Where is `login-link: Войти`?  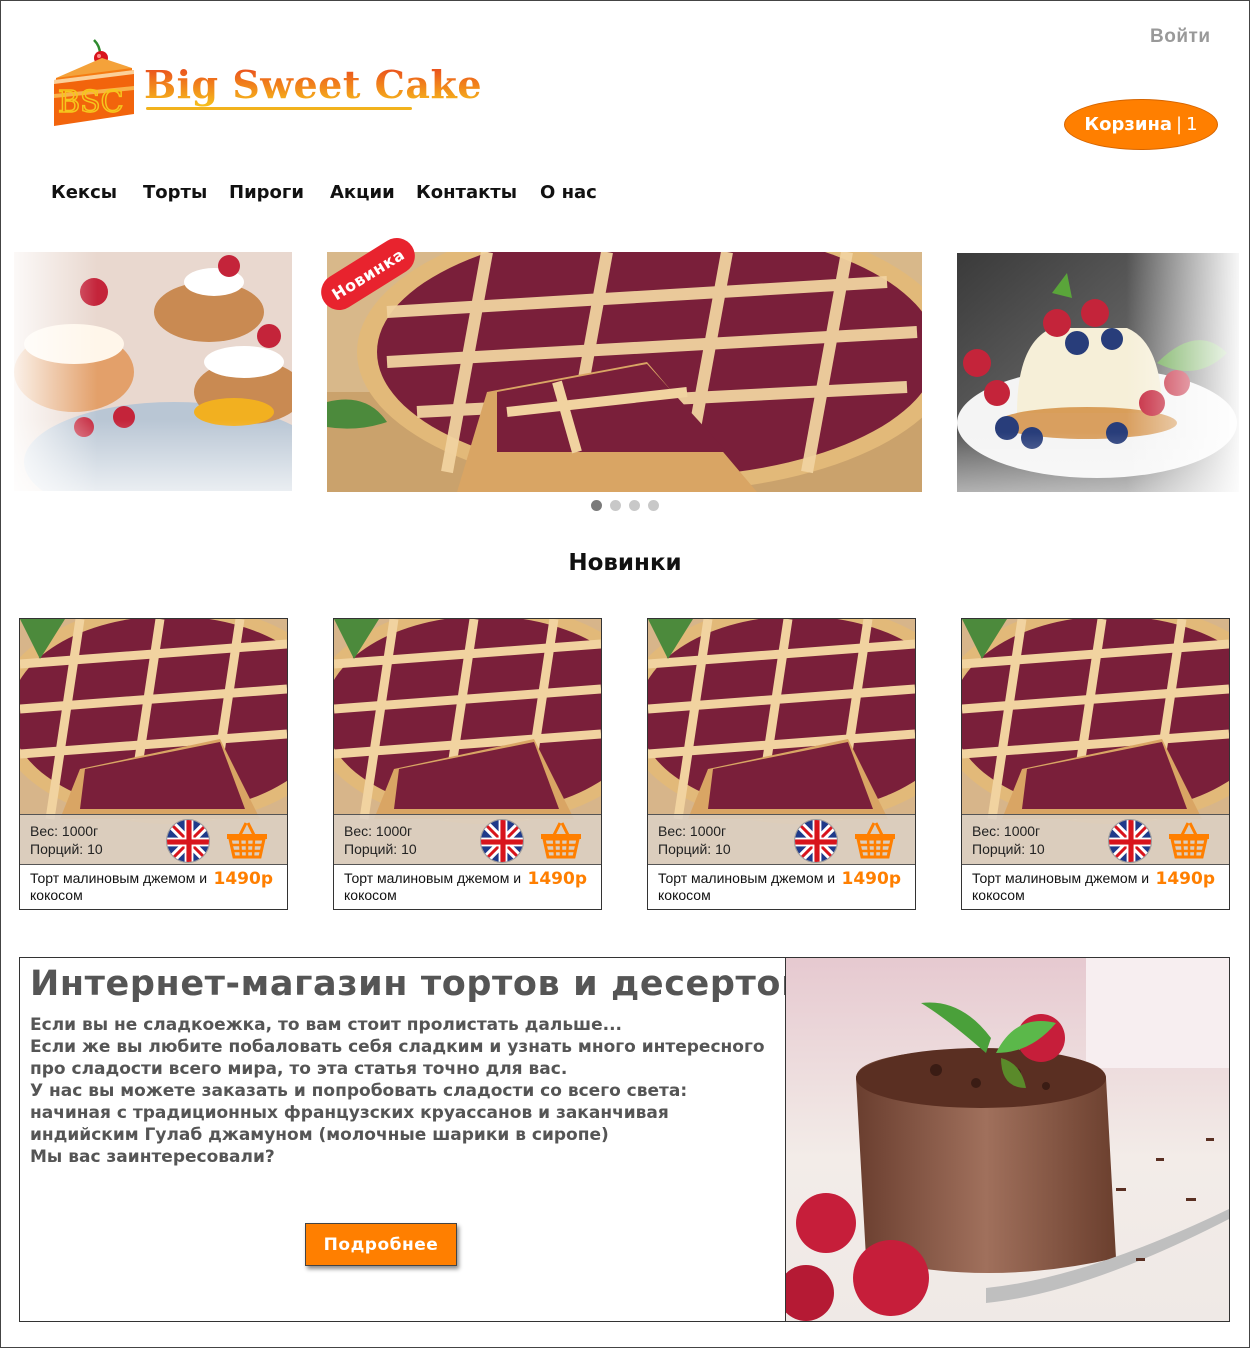
login-link: Войти is located at coordinates (1180, 37).